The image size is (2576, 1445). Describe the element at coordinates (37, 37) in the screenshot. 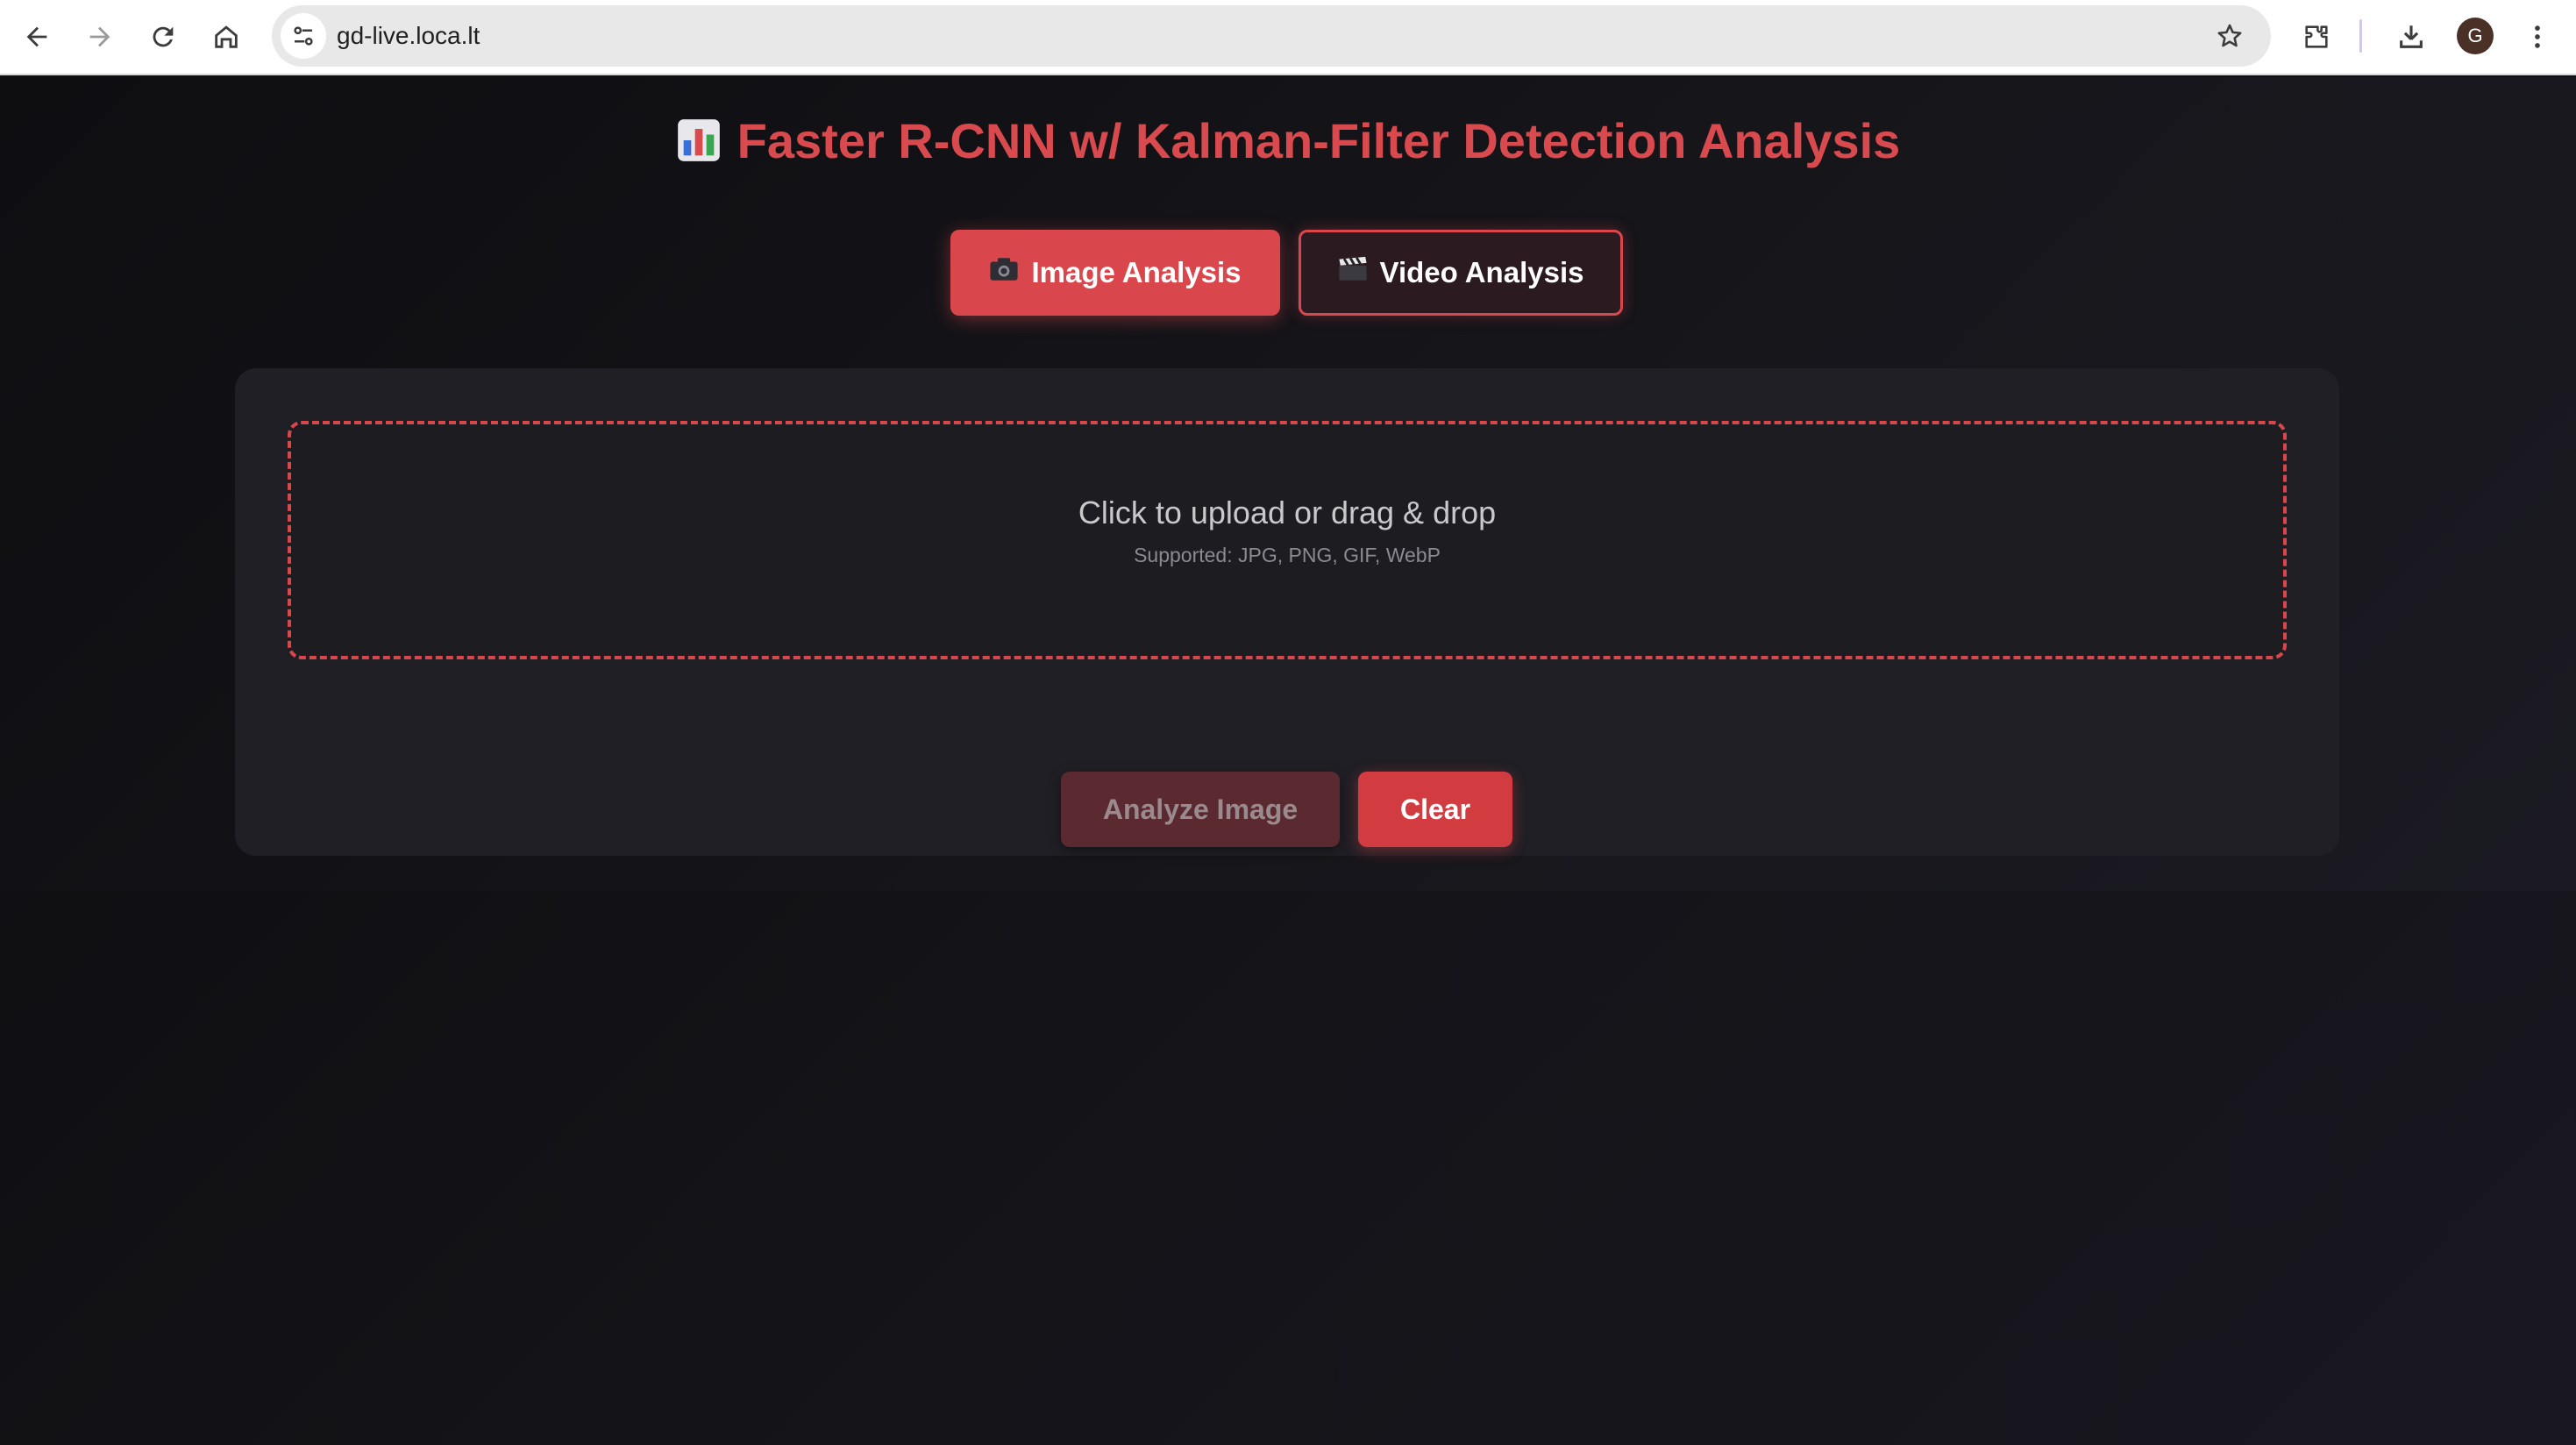

I see `back-arrow-icon` at that location.